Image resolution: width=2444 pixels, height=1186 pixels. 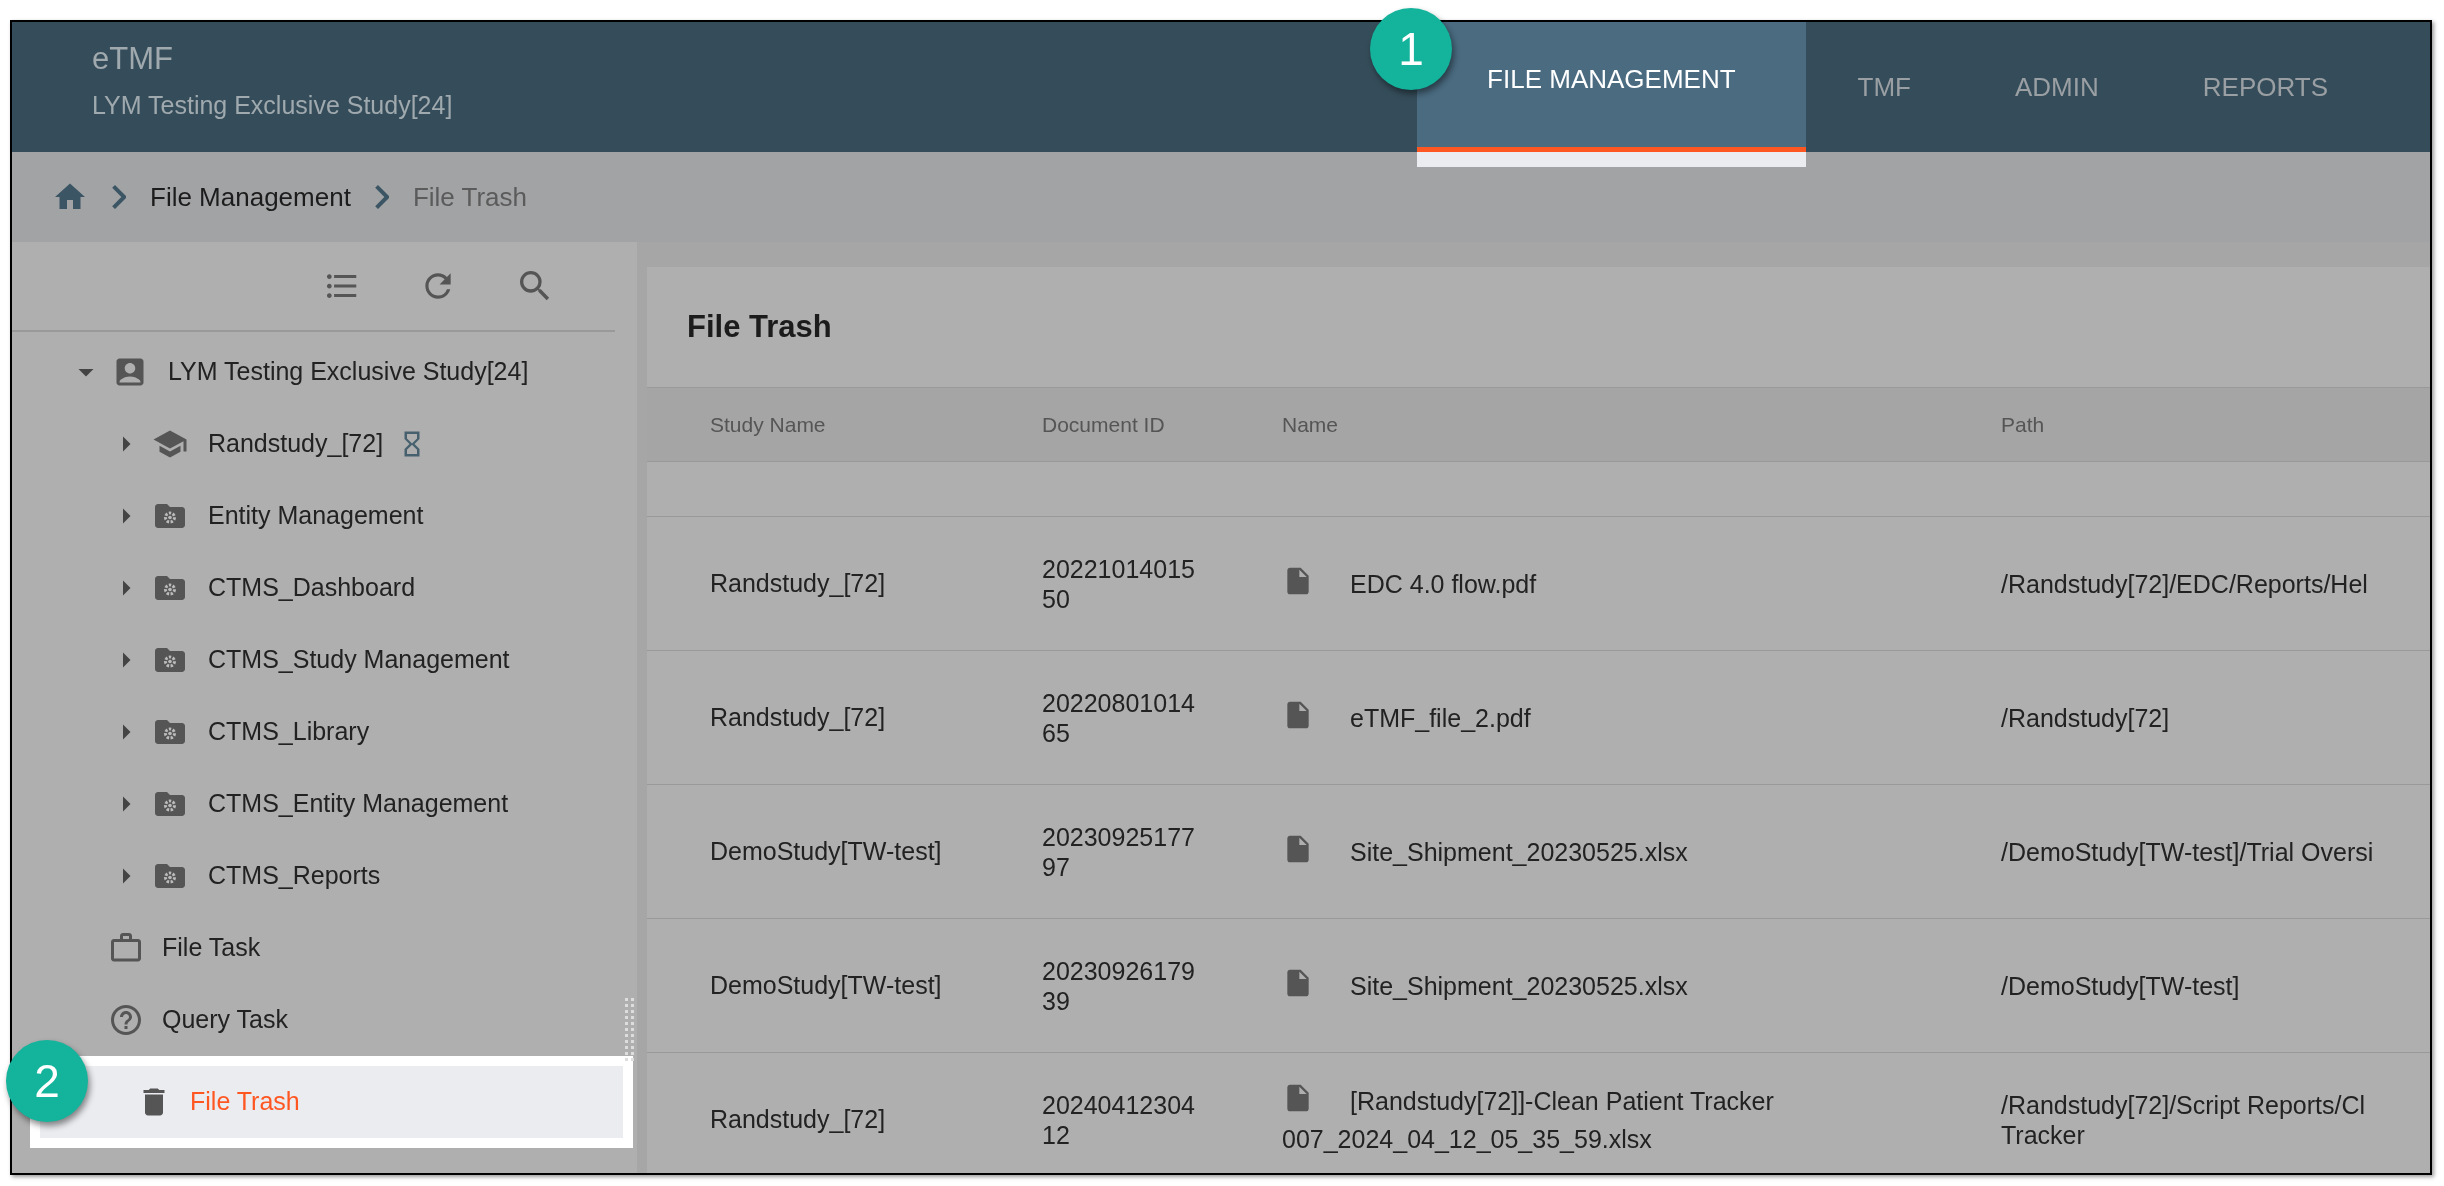 I want to click on table-cell-text: /Randstudy[72]/Script Reports/Cl, so click(x=2184, y=1104).